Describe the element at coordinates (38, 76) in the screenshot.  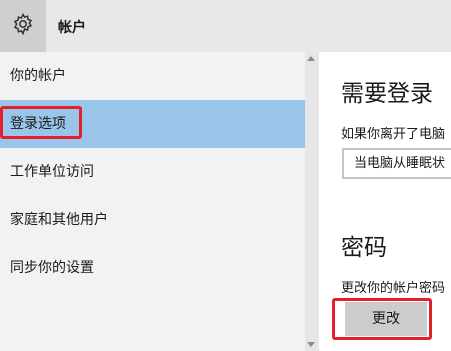
I see `sidebar-item-label: 你的帐户` at that location.